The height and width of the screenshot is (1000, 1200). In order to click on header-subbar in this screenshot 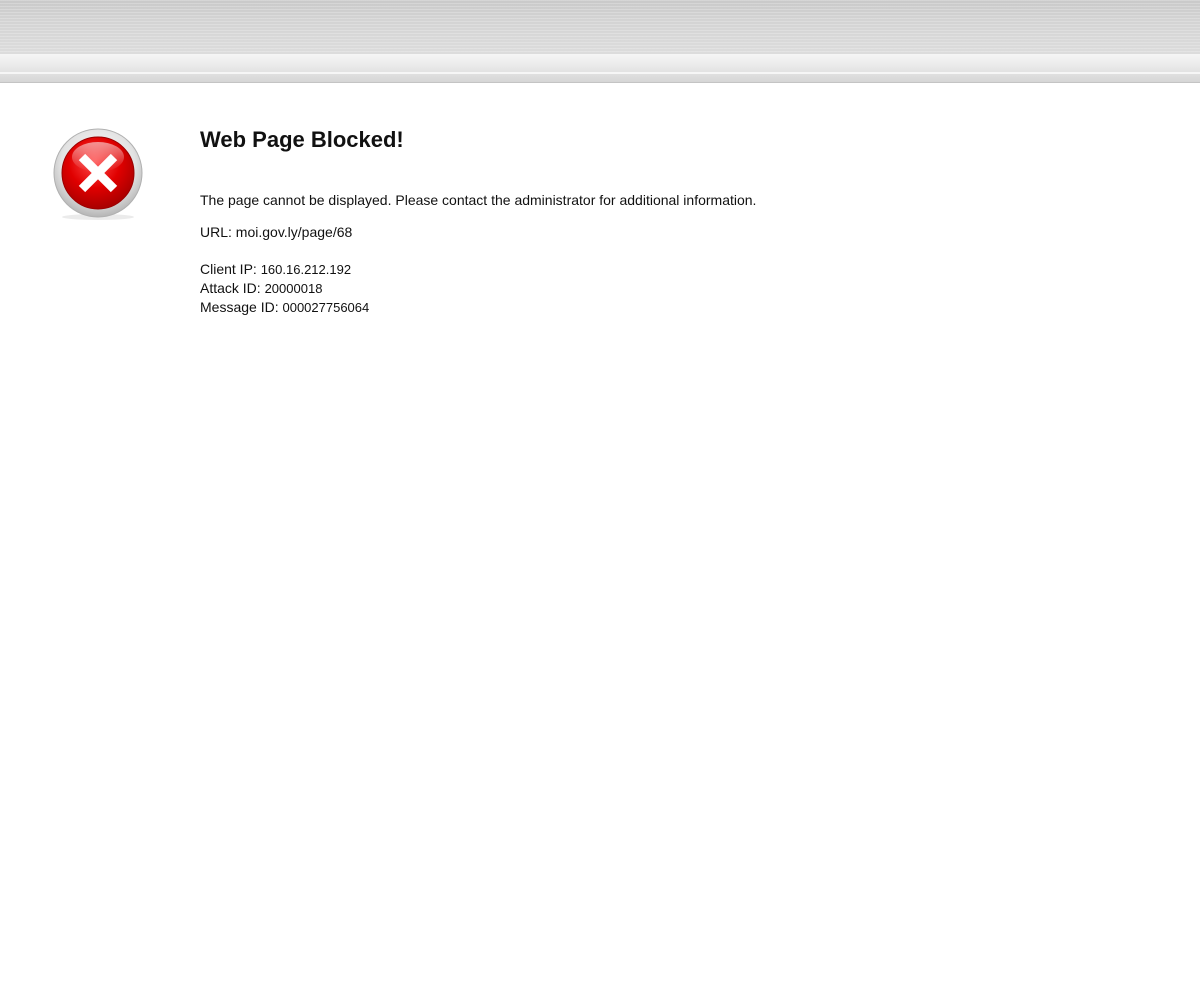, I will do `click(600, 68)`.